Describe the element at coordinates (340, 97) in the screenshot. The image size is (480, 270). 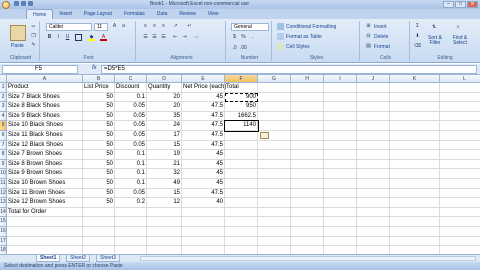
I see `cell-i2` at that location.